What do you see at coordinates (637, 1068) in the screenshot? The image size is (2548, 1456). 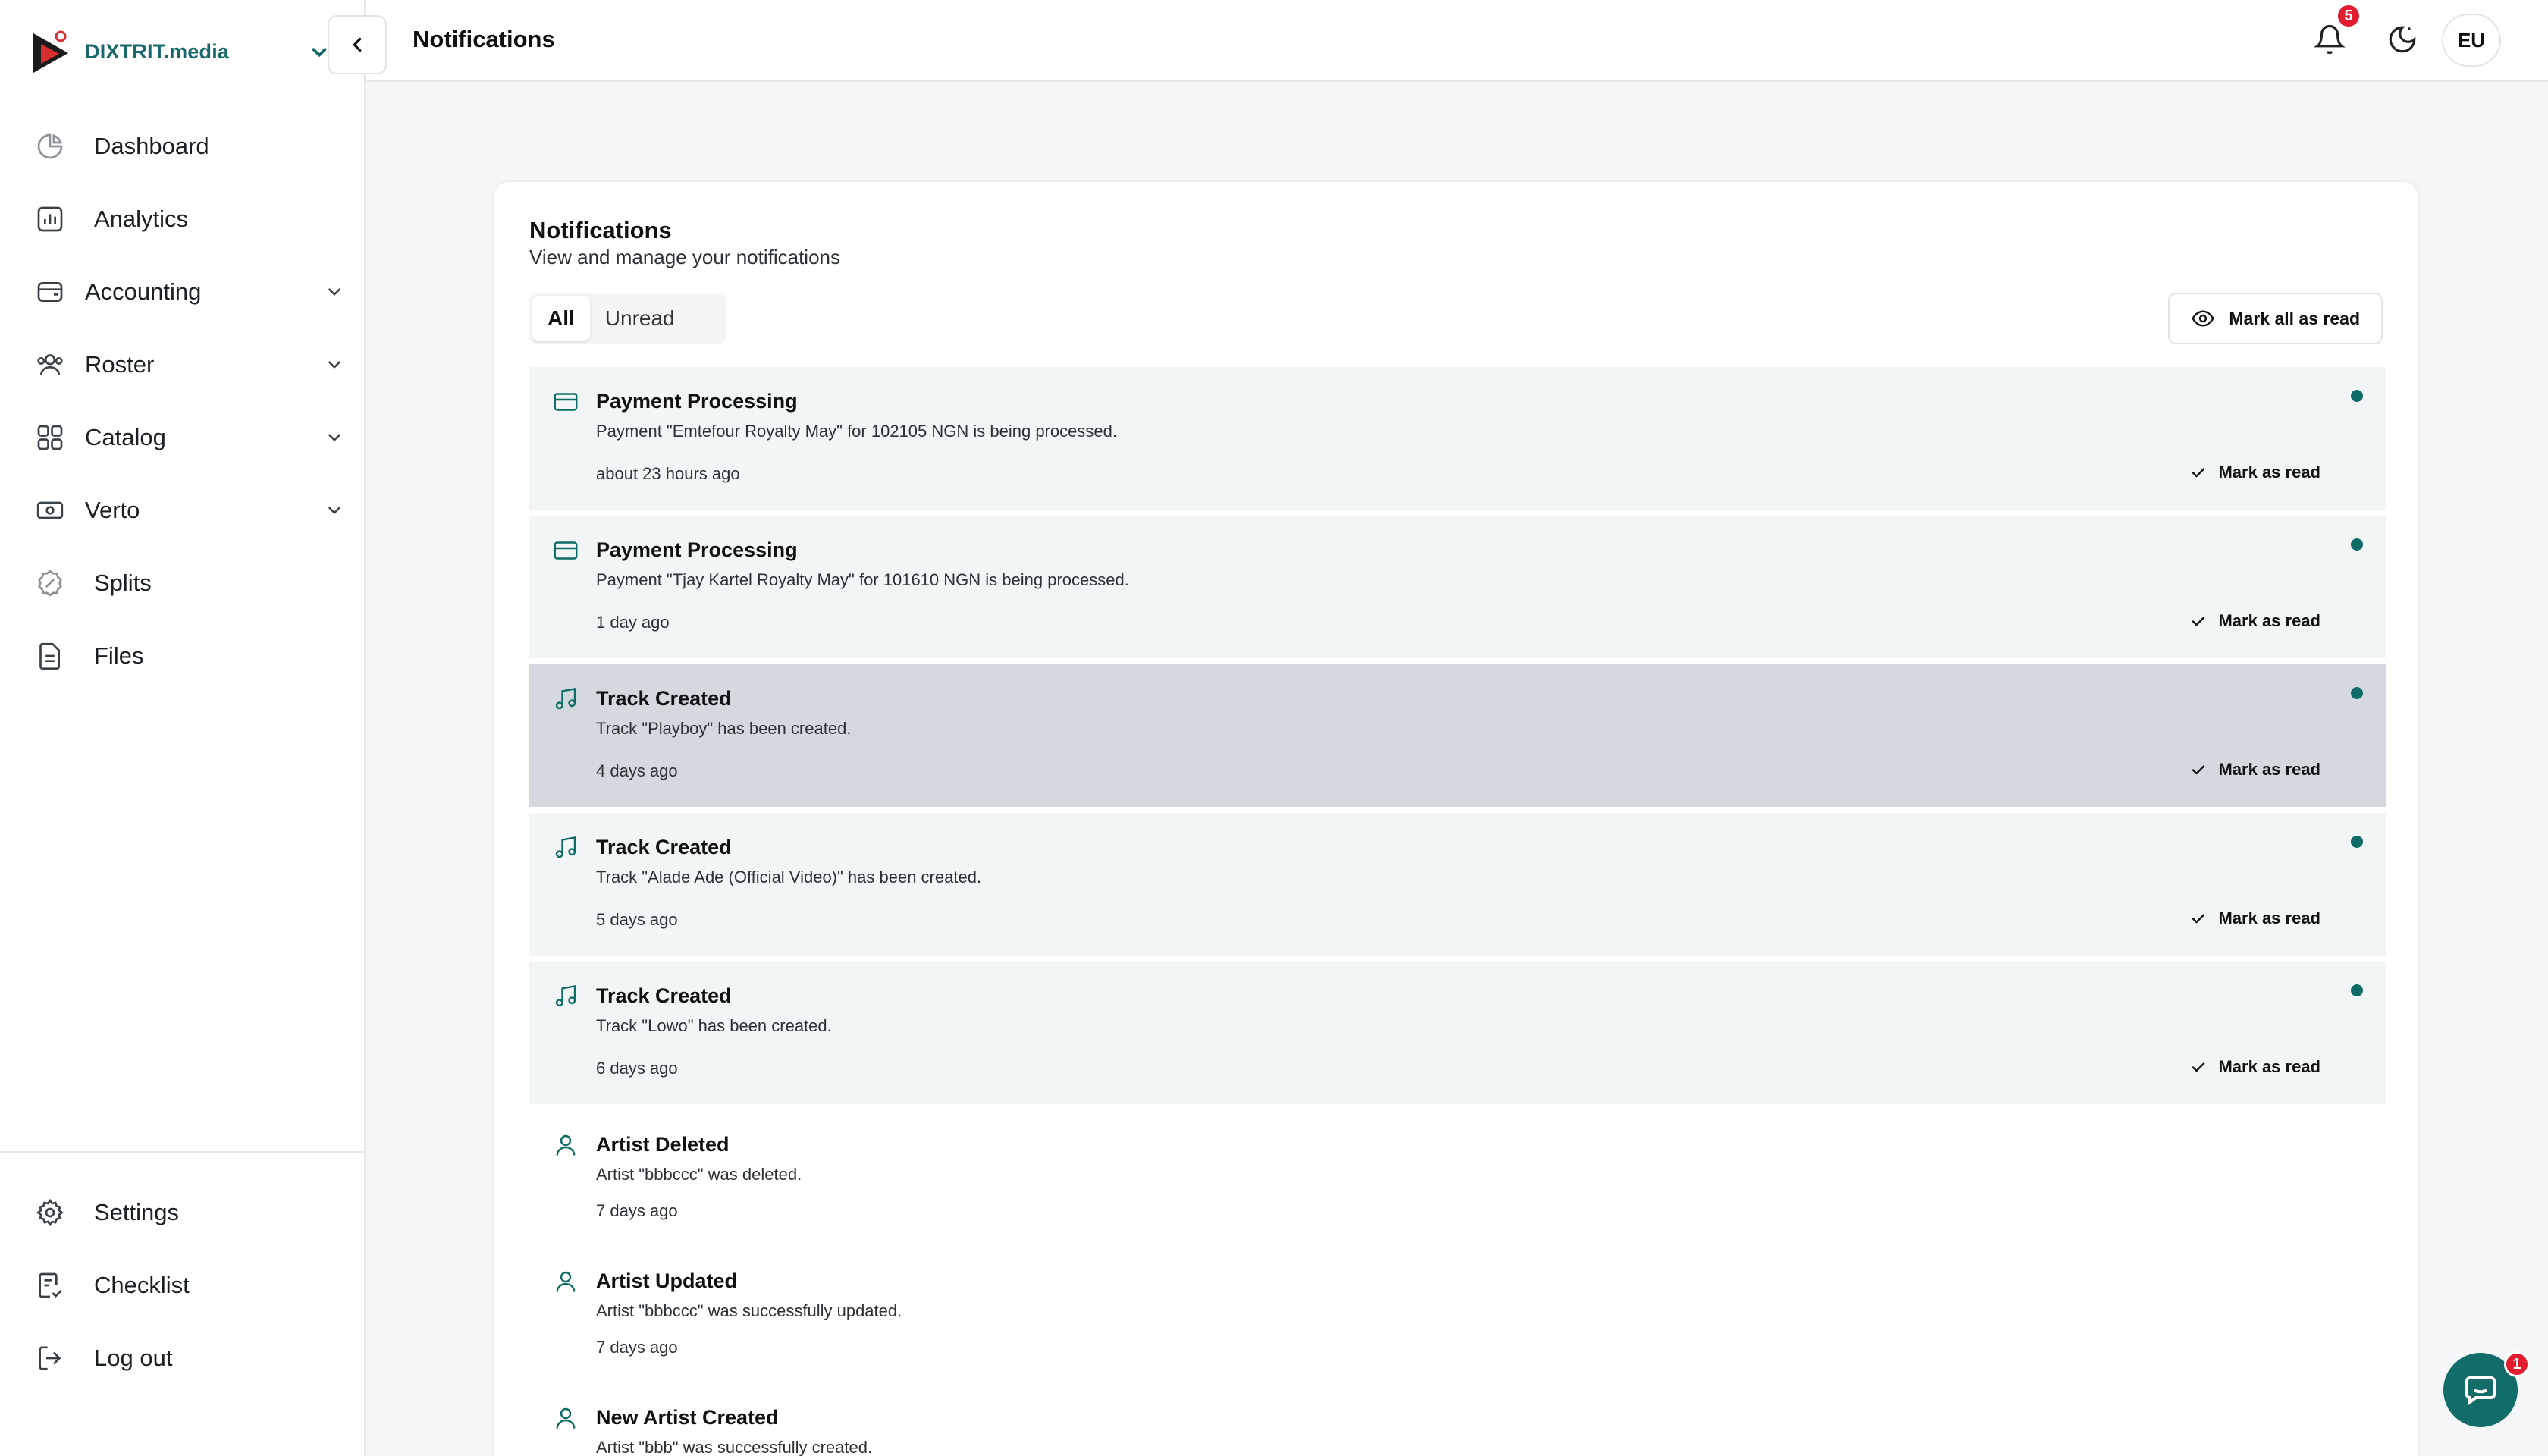 I see `notification-timestamp: 6 days ago` at bounding box center [637, 1068].